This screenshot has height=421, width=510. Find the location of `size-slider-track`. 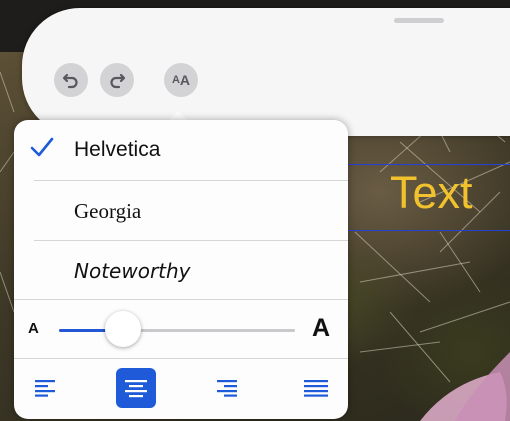

size-slider-track is located at coordinates (177, 330).